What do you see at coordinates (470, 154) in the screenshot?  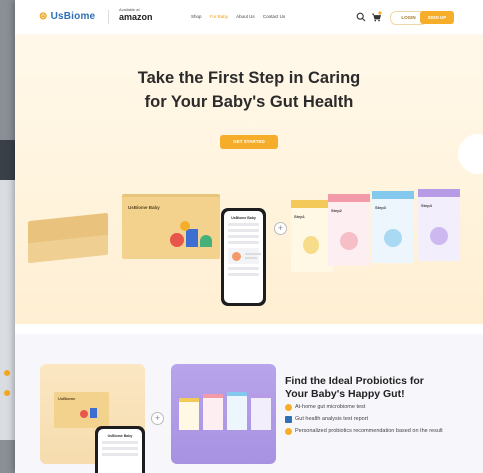 I see `decorative-circle` at bounding box center [470, 154].